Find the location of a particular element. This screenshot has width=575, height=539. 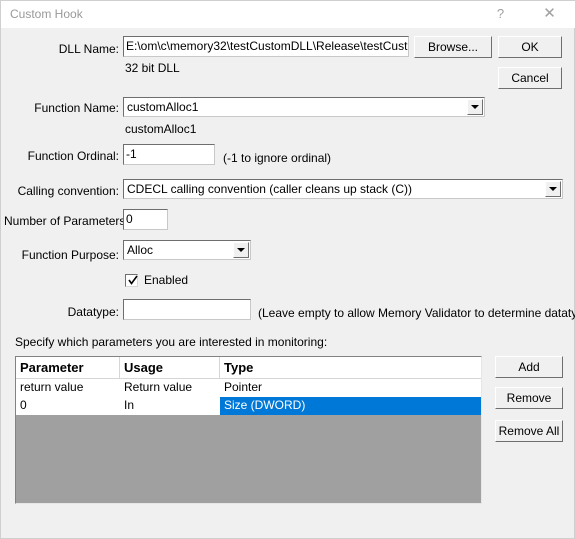

cancel-button: Cancel is located at coordinates (530, 78).